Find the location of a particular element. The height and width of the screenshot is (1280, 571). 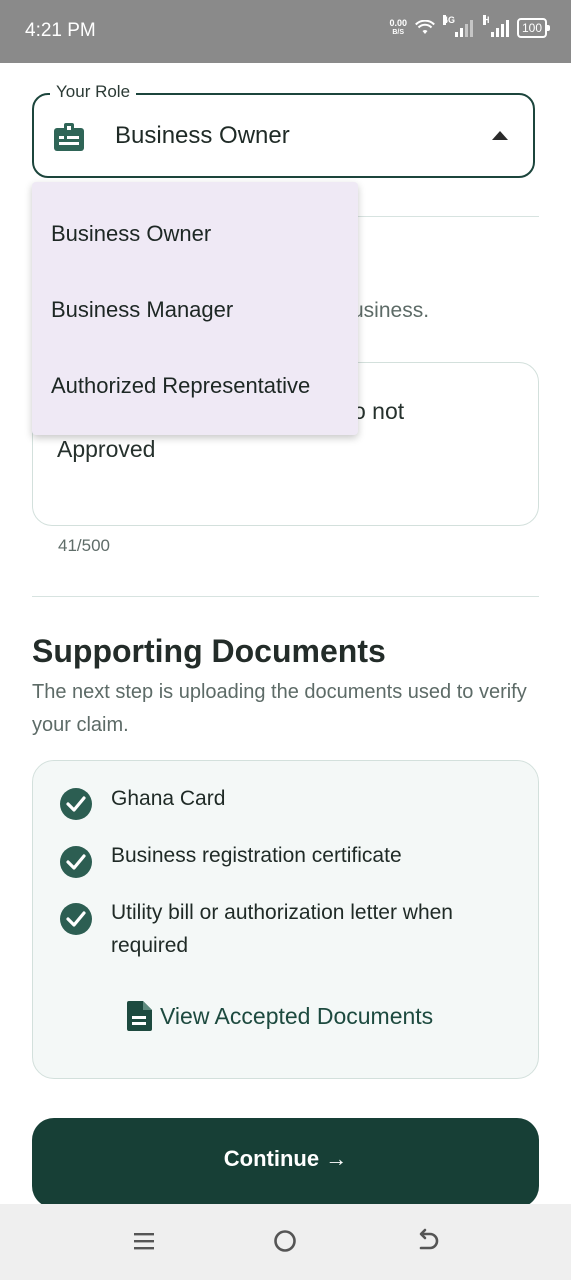

net-speed-indicator: 0.00 B/S is located at coordinates (398, 27).